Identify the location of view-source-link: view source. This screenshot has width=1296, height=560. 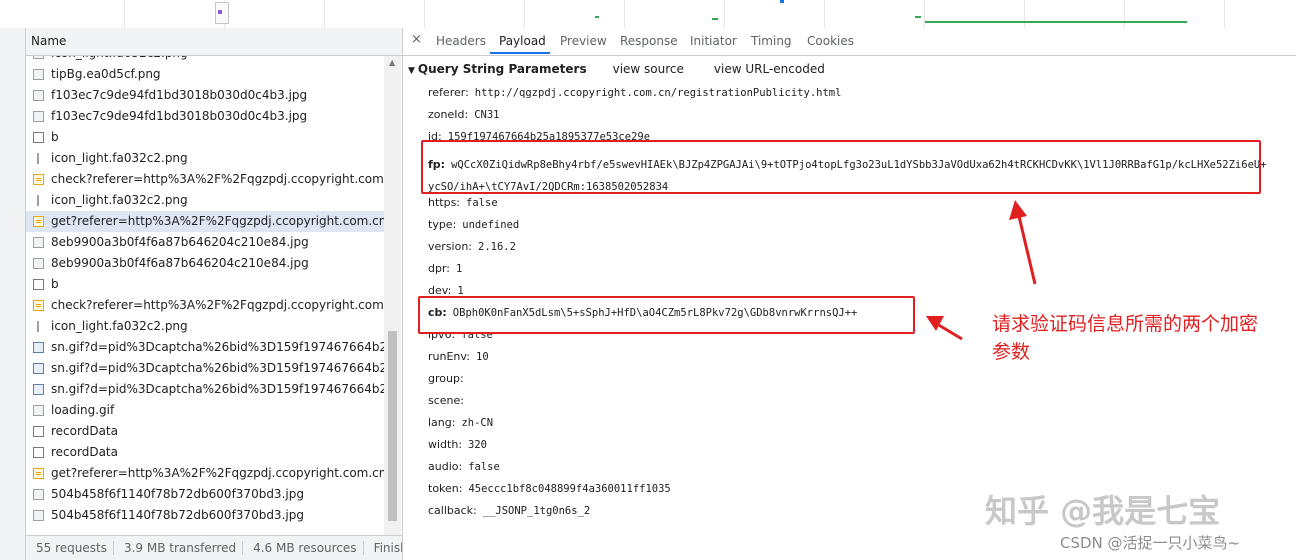
(648, 69).